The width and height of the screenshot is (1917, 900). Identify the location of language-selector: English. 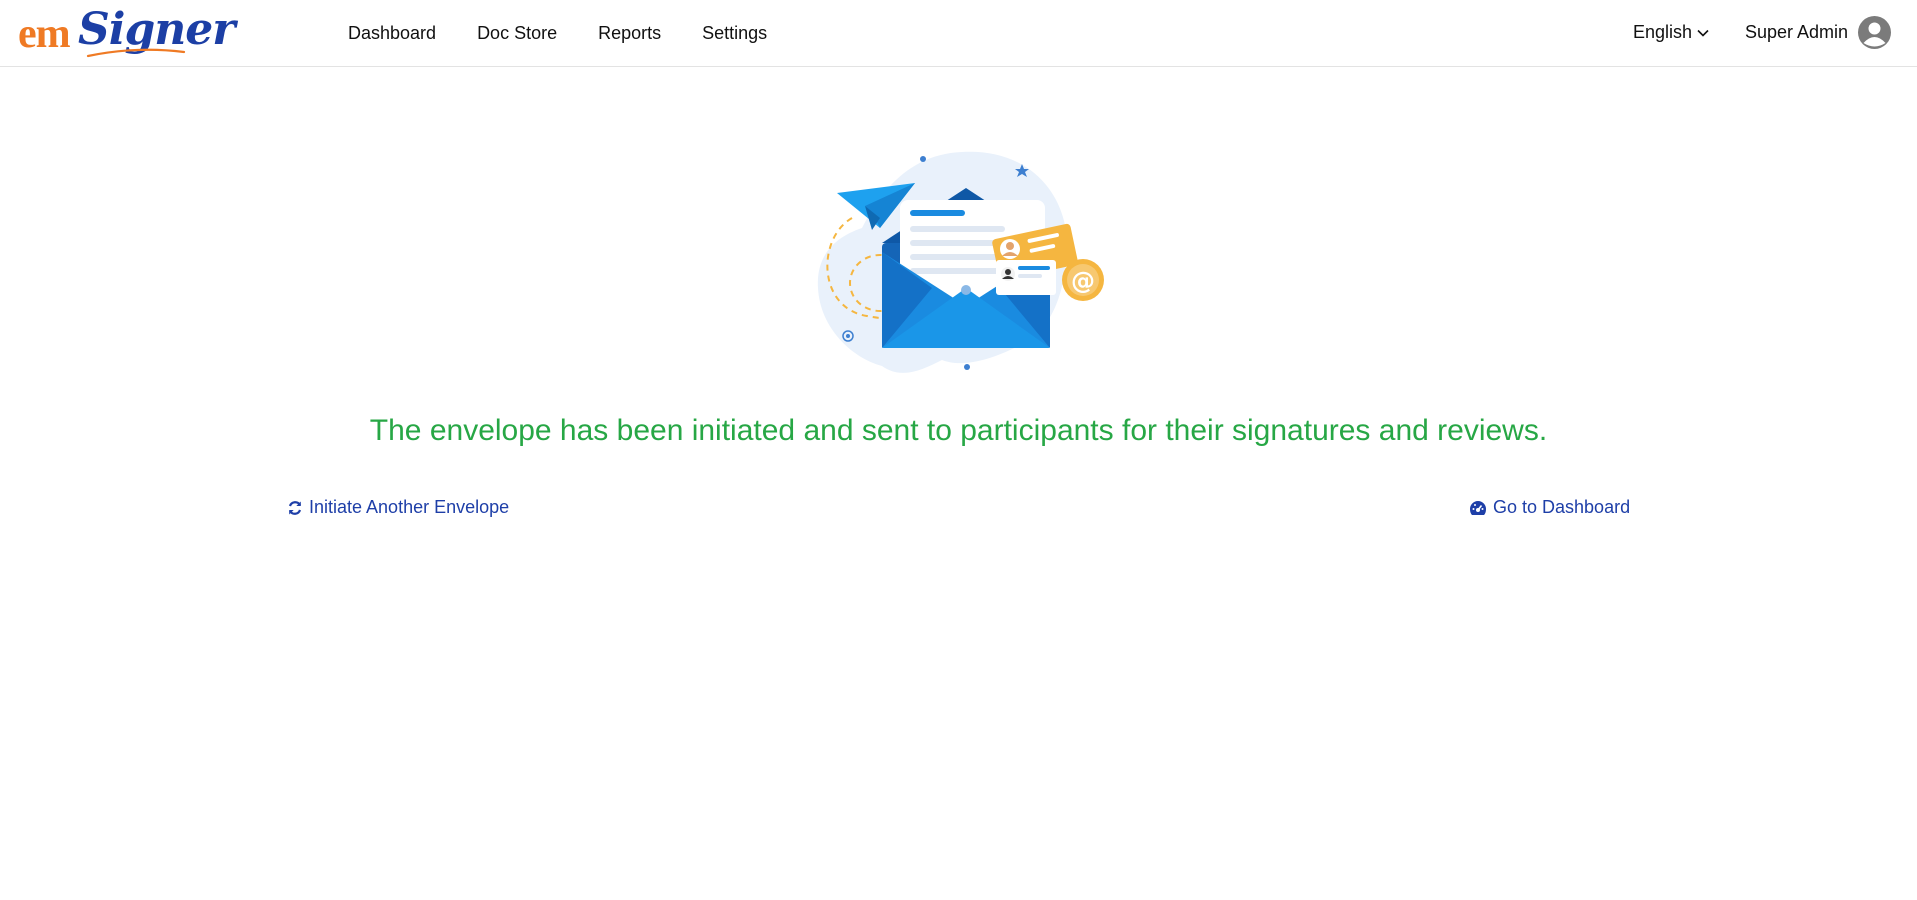
(1671, 32).